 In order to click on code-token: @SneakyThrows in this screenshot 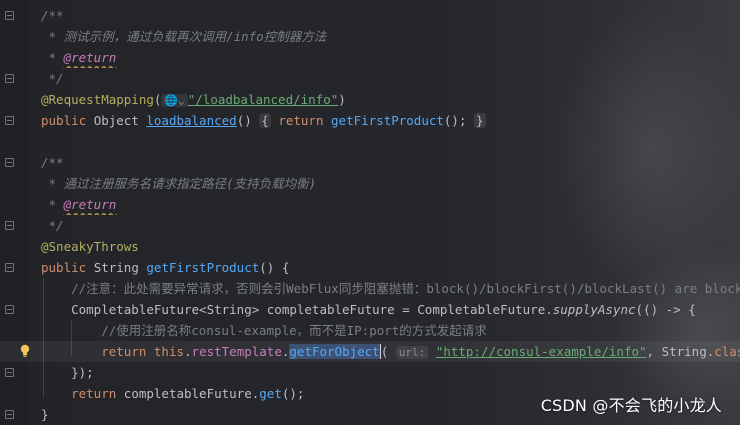, I will do `click(90, 246)`.